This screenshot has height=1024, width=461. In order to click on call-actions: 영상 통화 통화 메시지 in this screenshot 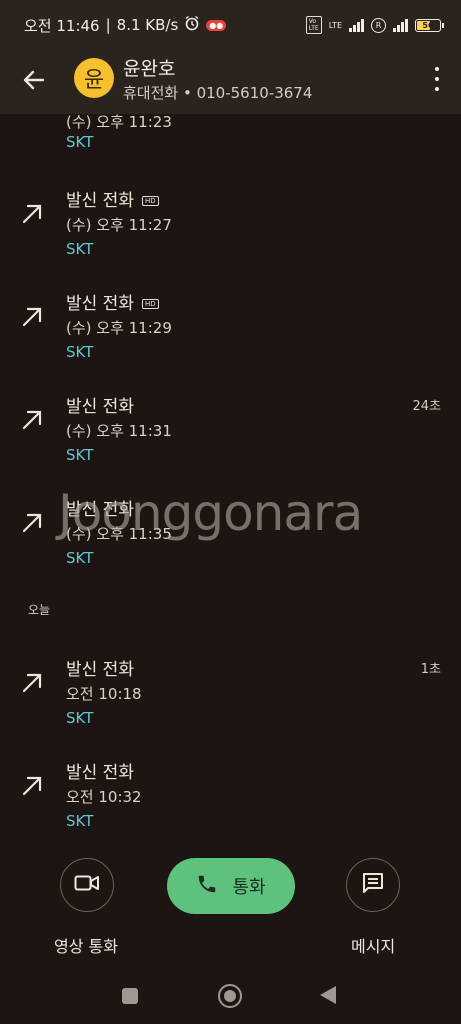, I will do `click(230, 910)`.